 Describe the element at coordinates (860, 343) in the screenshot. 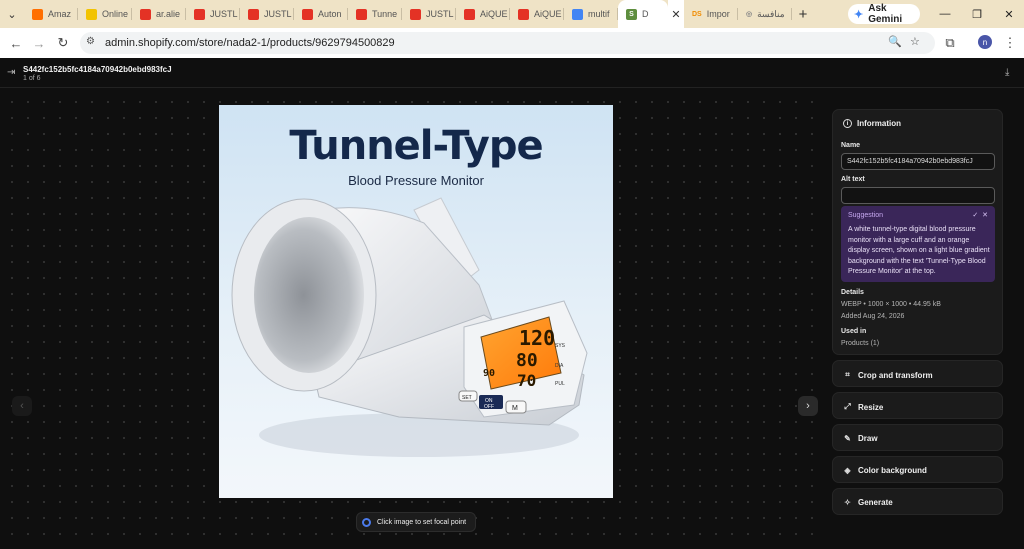

I see `used-in-link: Products (1)` at that location.